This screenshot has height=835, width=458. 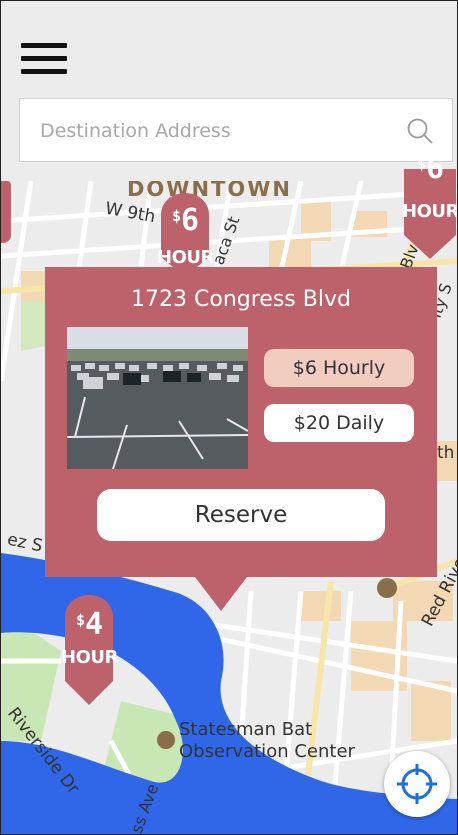 What do you see at coordinates (6, 212) in the screenshot?
I see `partial-pin-left` at bounding box center [6, 212].